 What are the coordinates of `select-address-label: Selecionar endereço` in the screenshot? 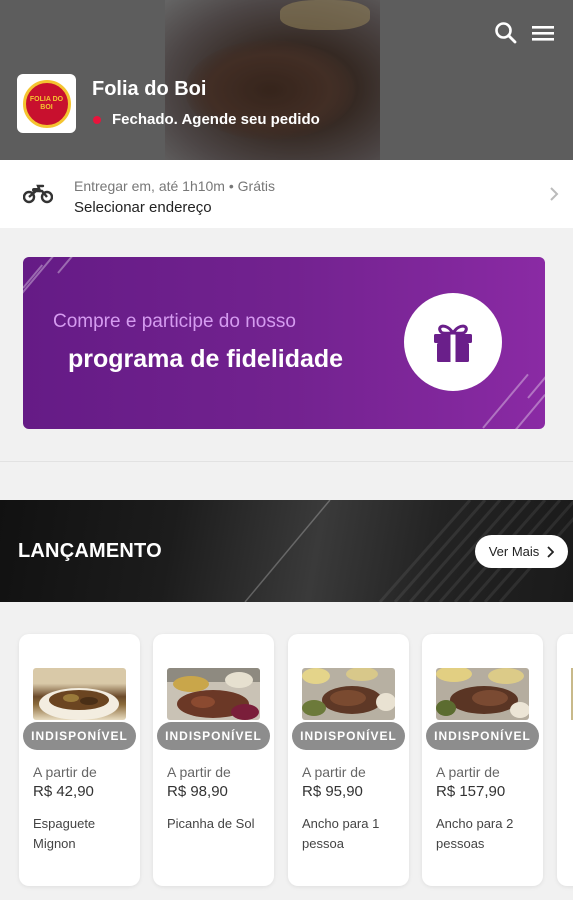 It's located at (143, 207).